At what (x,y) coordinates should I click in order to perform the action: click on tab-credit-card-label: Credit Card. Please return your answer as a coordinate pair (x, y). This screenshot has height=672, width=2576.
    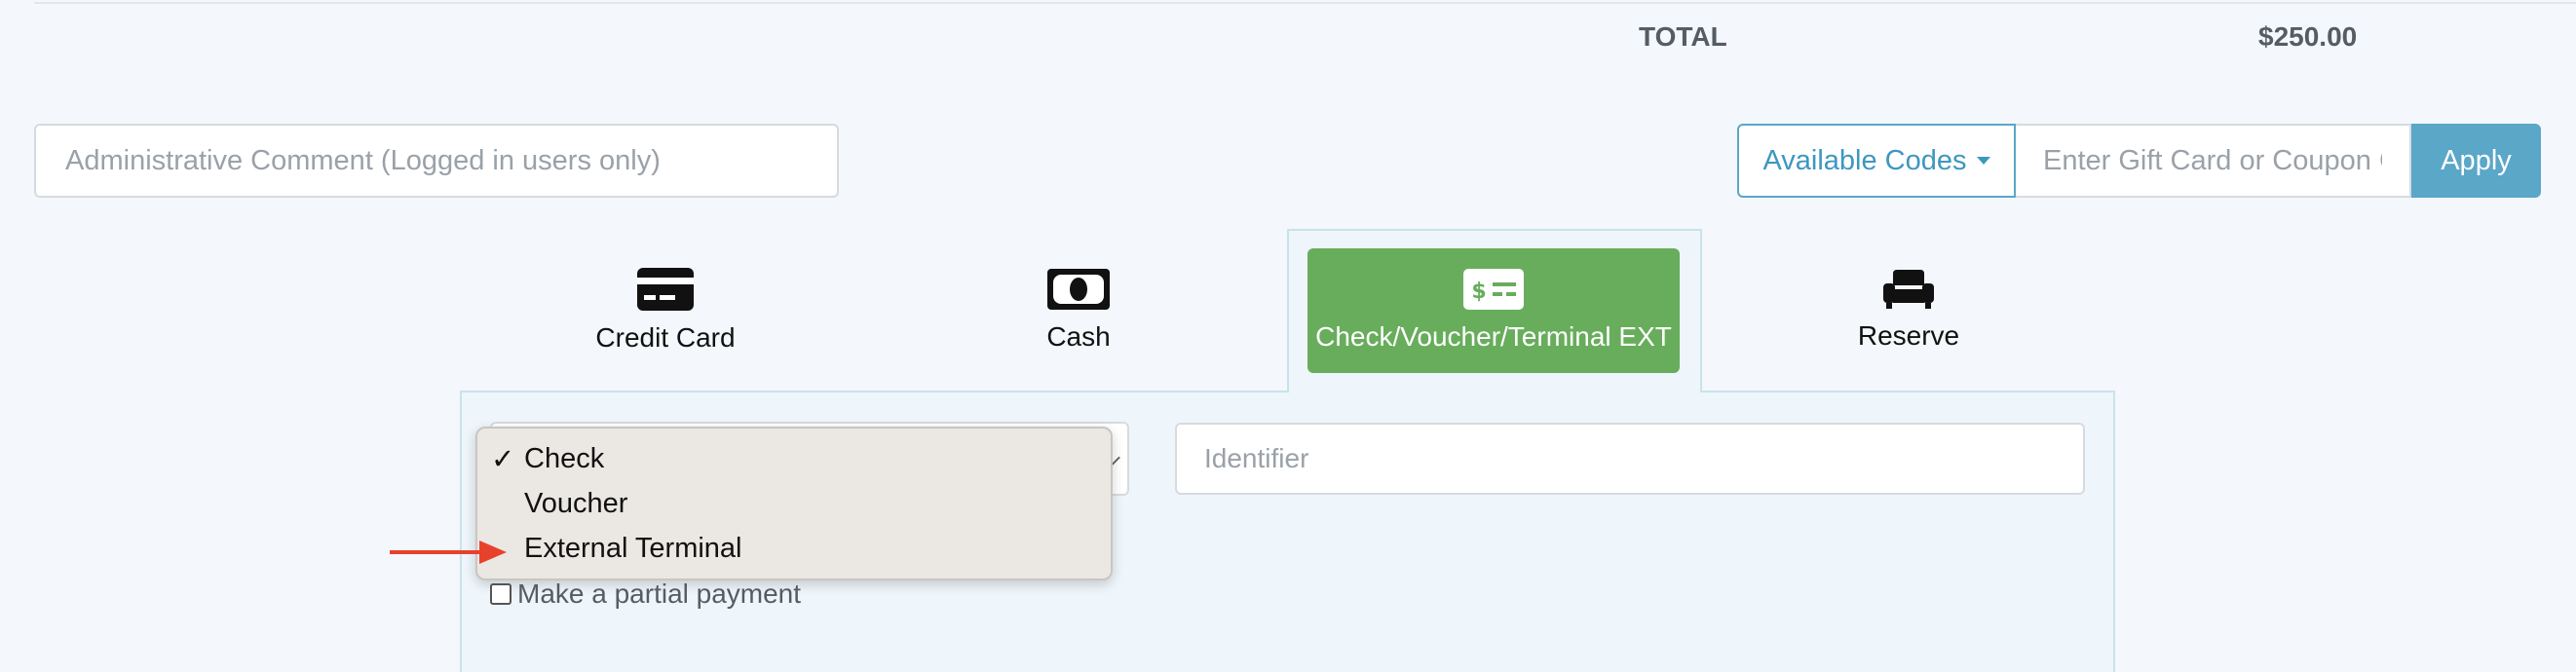
    Looking at the image, I should click on (665, 337).